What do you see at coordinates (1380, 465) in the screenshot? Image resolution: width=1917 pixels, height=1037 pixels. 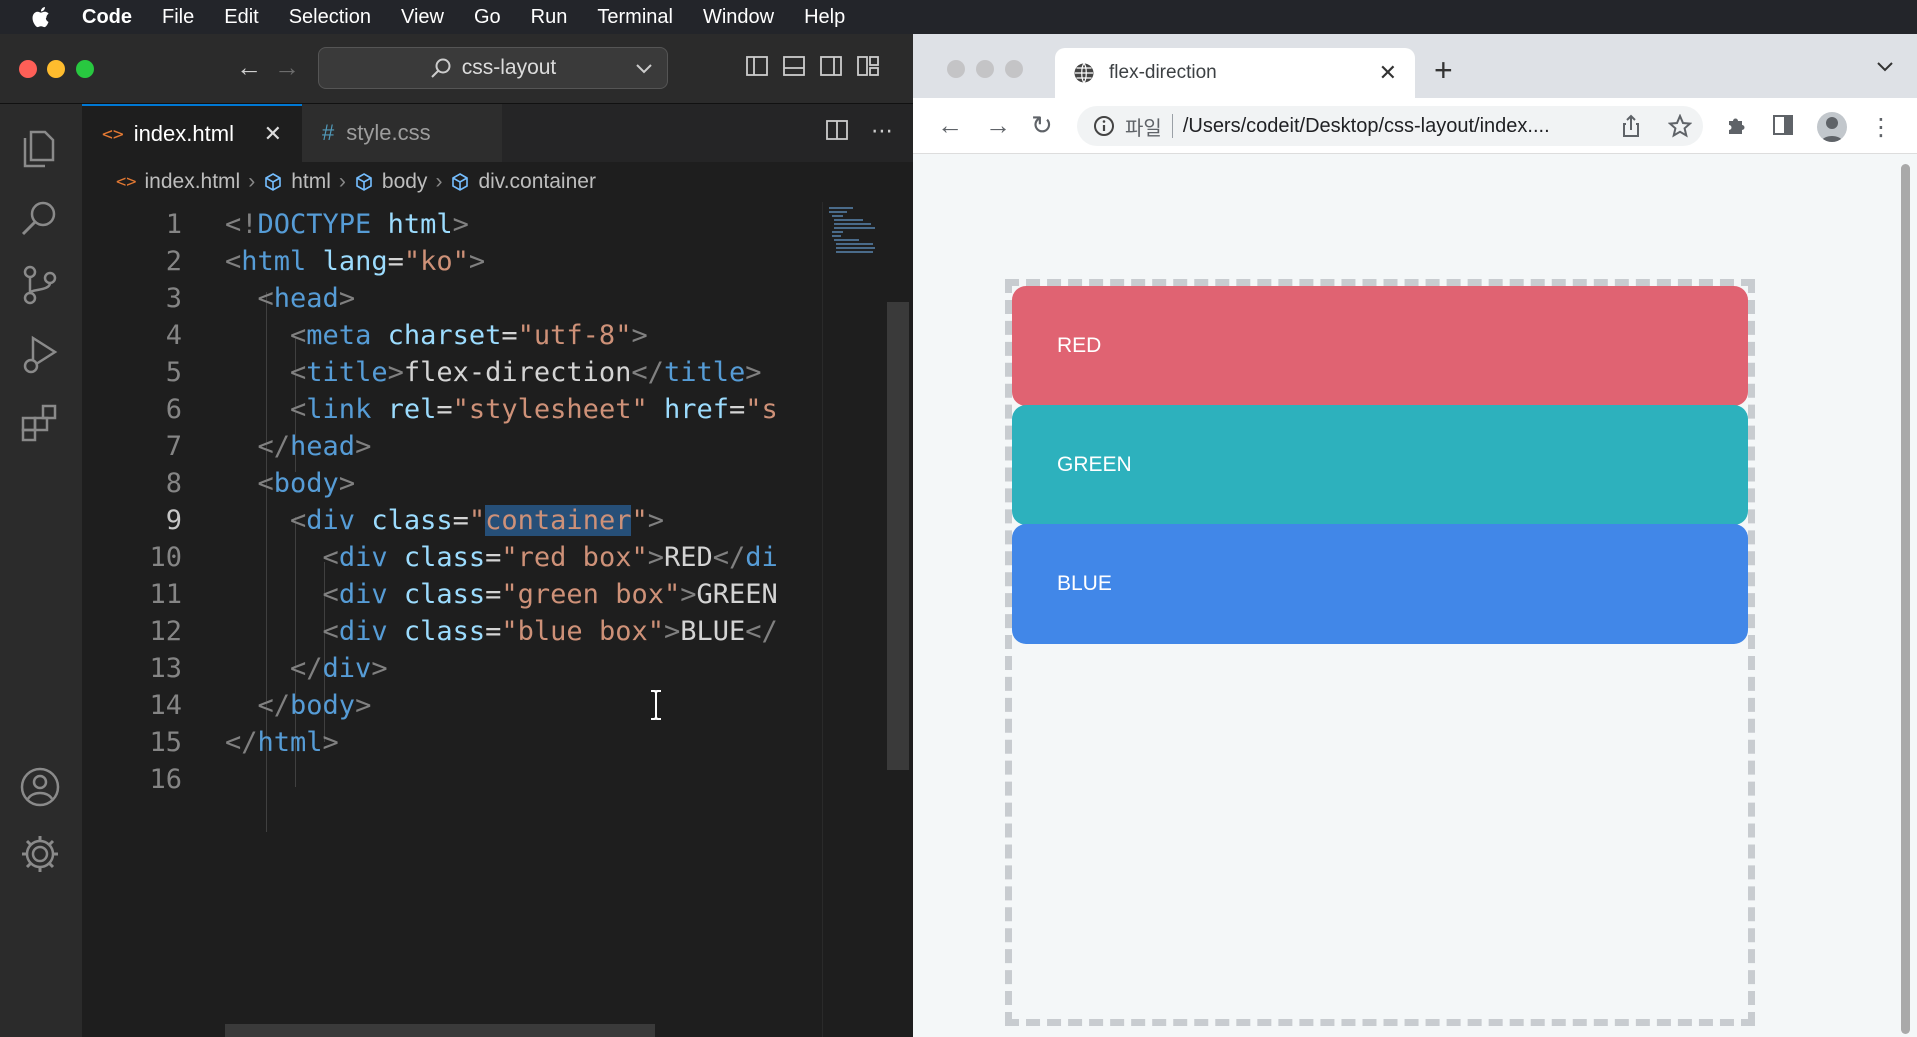 I see `green-box: GREEN` at bounding box center [1380, 465].